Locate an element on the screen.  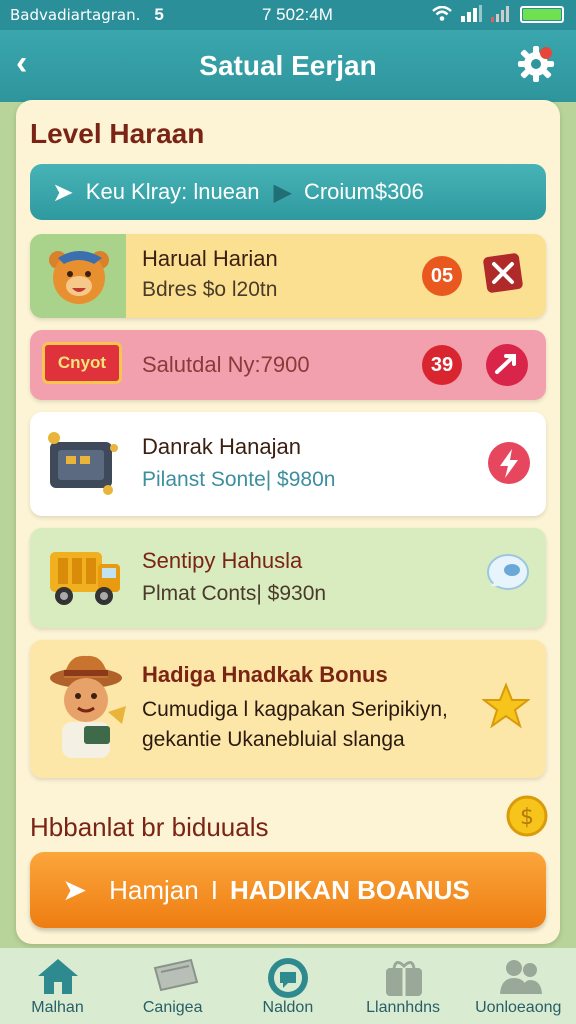
nav-item-canigea: Canigea is located at coordinates (172, 986).